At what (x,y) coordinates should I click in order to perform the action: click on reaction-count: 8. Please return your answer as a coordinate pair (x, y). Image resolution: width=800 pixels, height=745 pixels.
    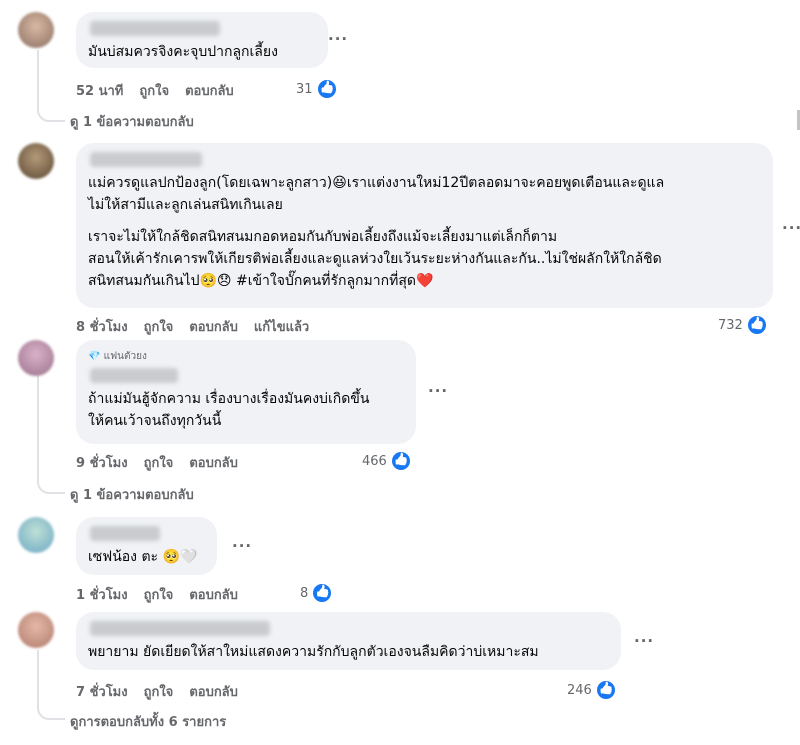
    Looking at the image, I should click on (317, 593).